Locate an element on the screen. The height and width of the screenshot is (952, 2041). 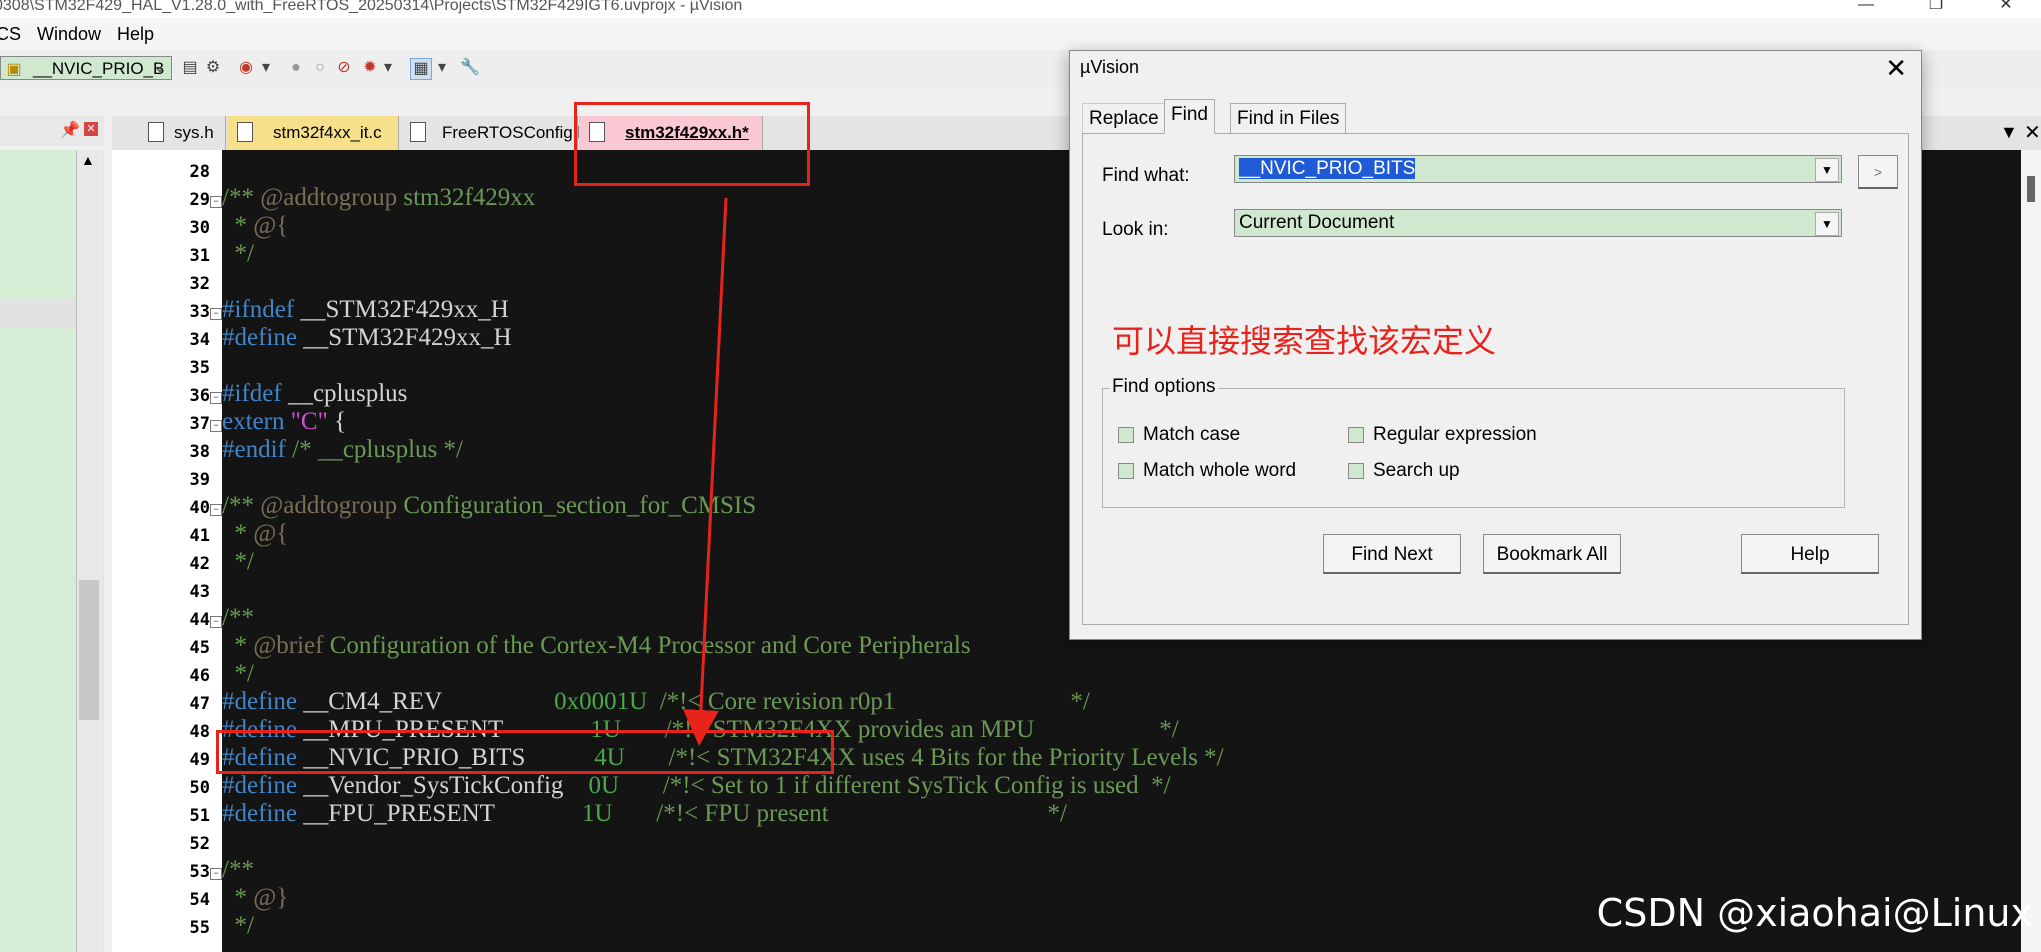
bookmark-all-button: Bookmark All is located at coordinates (1552, 554).